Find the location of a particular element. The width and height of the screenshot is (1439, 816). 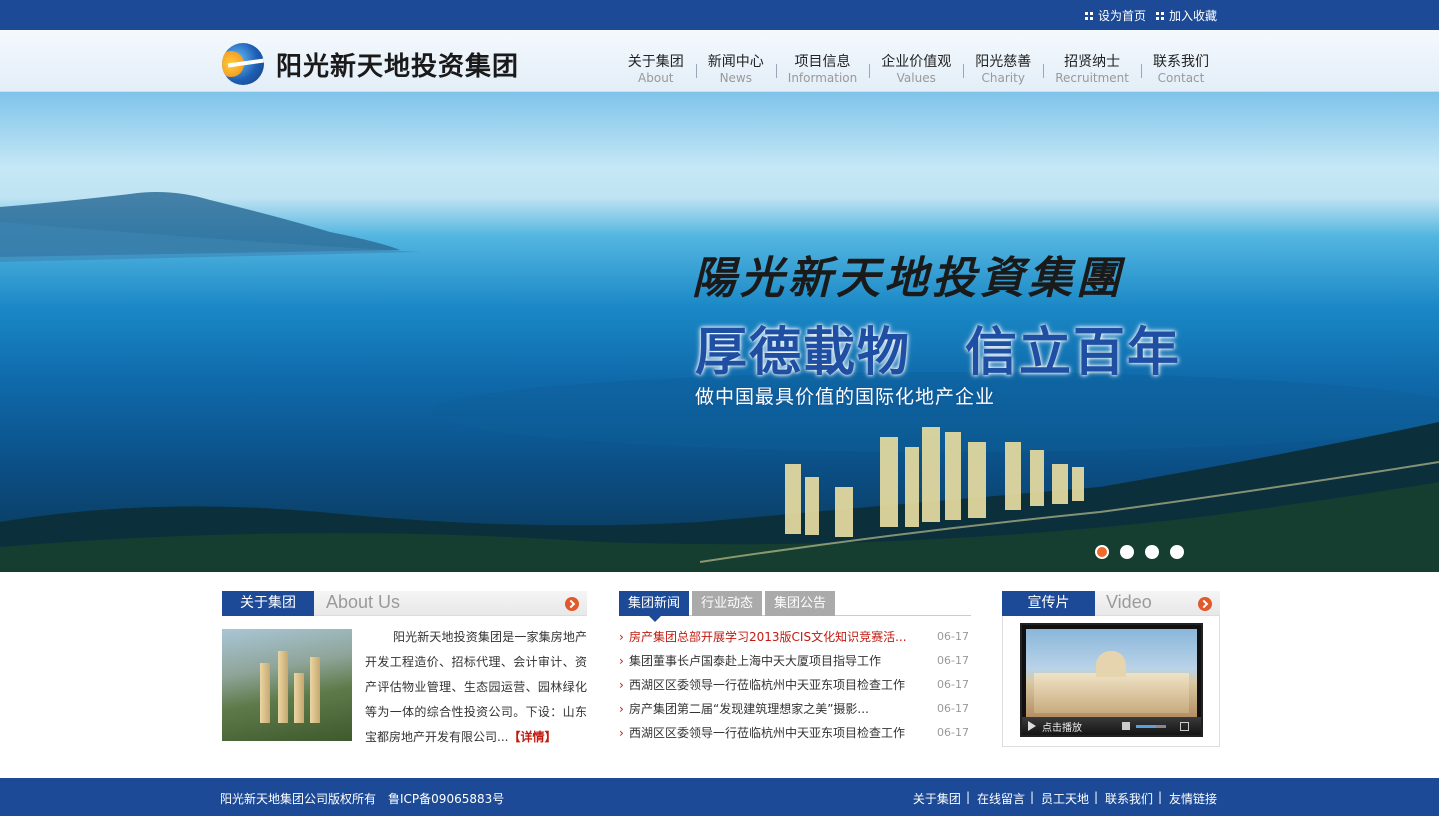

footer-link-staff: 员工天地 is located at coordinates (1063, 798).